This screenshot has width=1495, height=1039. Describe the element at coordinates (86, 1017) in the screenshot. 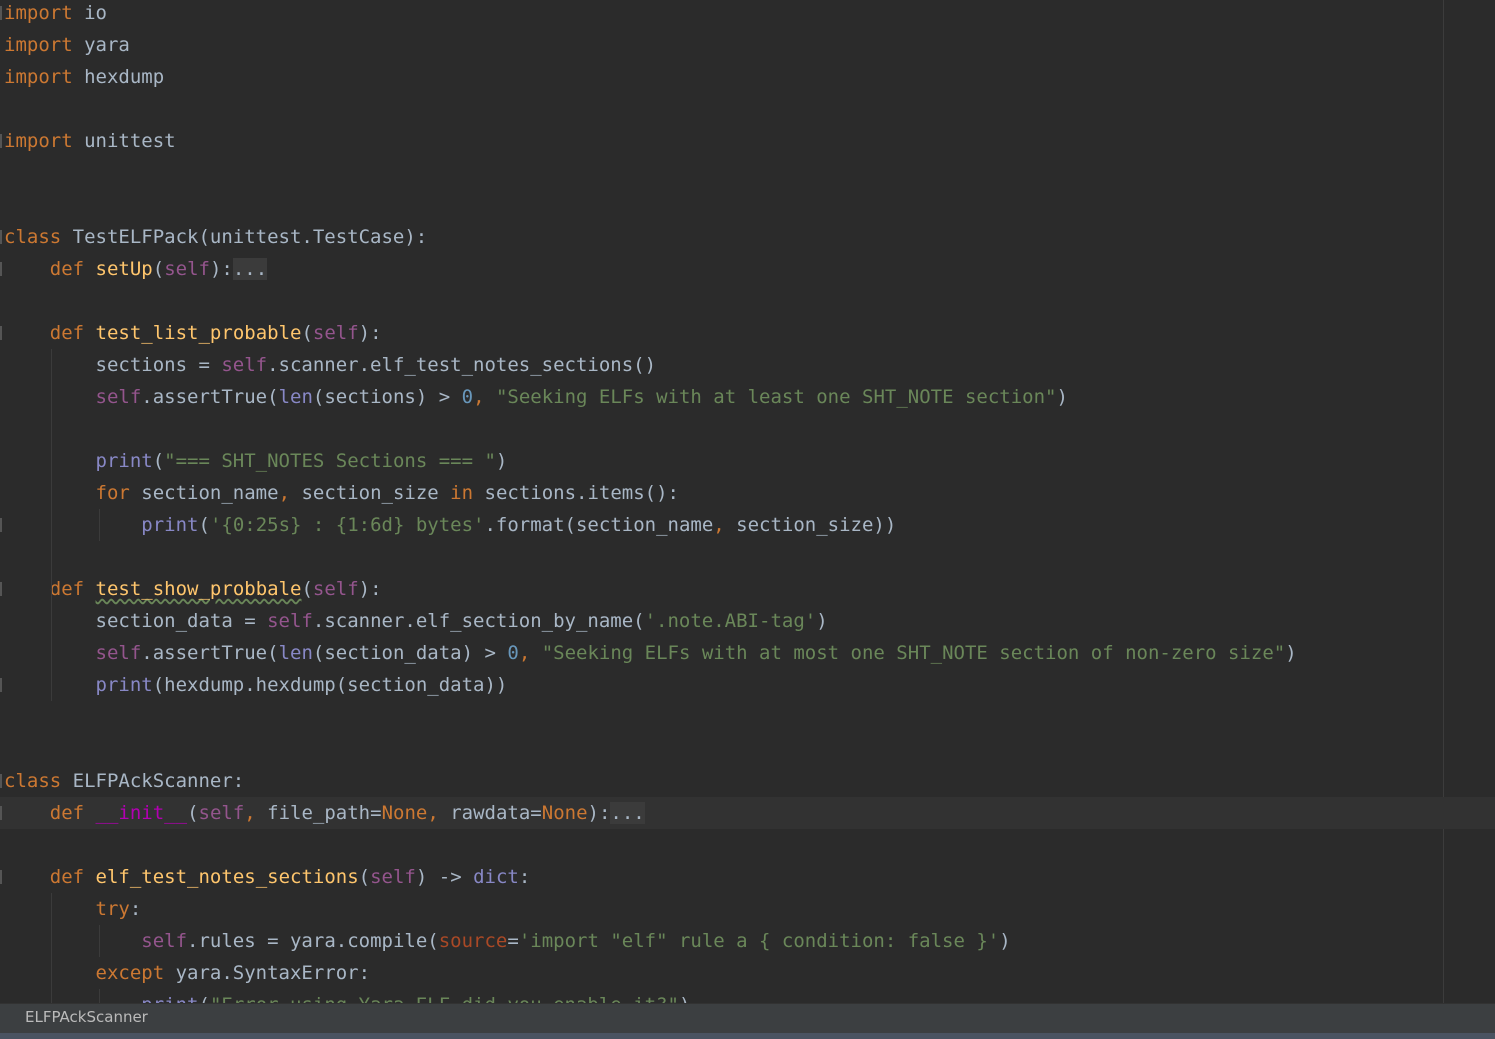

I see `breadcrumb: ELFPAckScanner` at that location.